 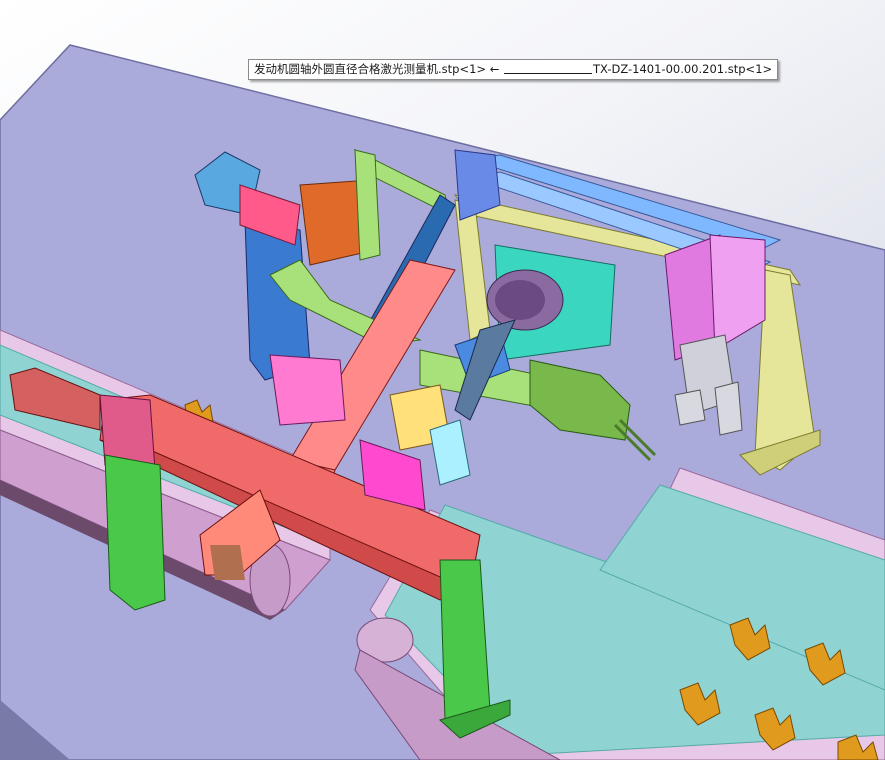 What do you see at coordinates (683, 69) in the screenshot?
I see `part-path-text: TX-DZ-1401-00.00.201.stp<1>` at bounding box center [683, 69].